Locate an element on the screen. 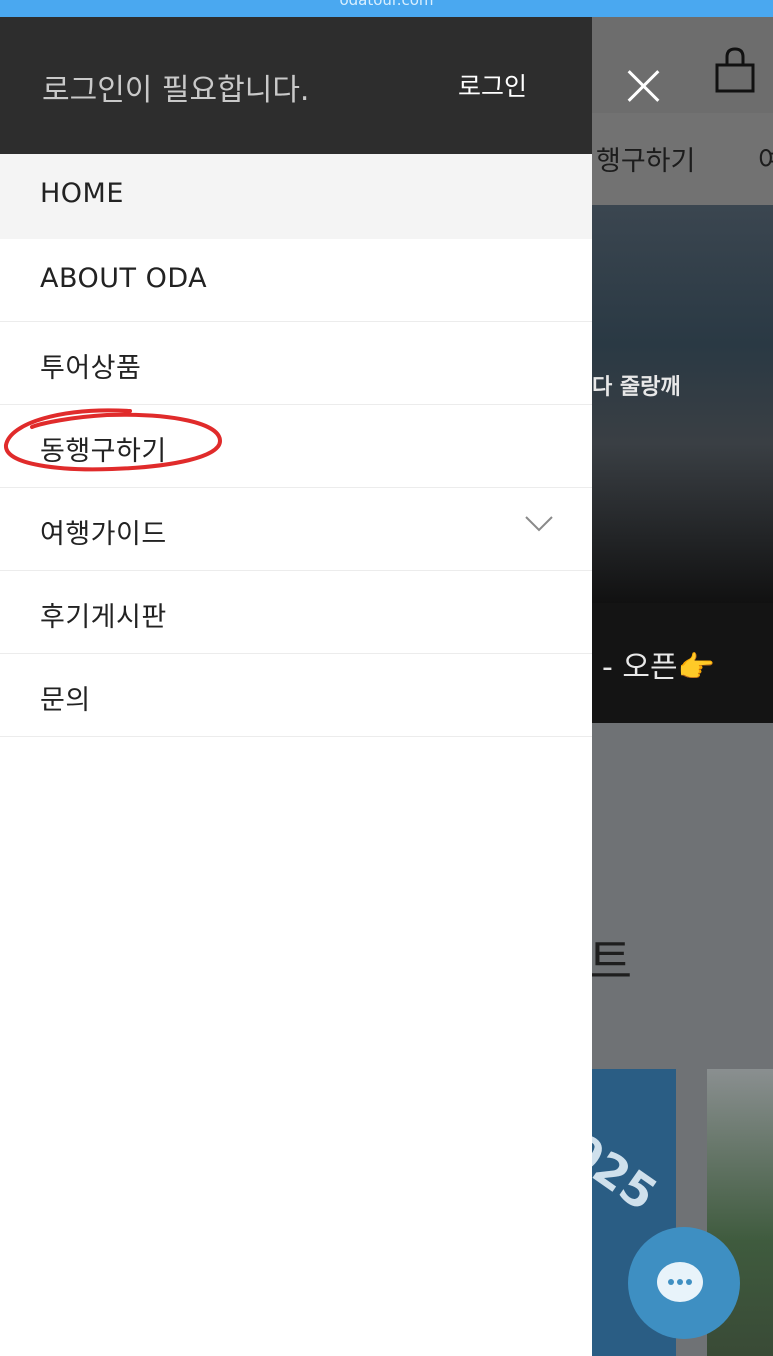 Image resolution: width=773 pixels, height=1356 pixels. menu-item-label: 후기게시판 is located at coordinates (103, 617).